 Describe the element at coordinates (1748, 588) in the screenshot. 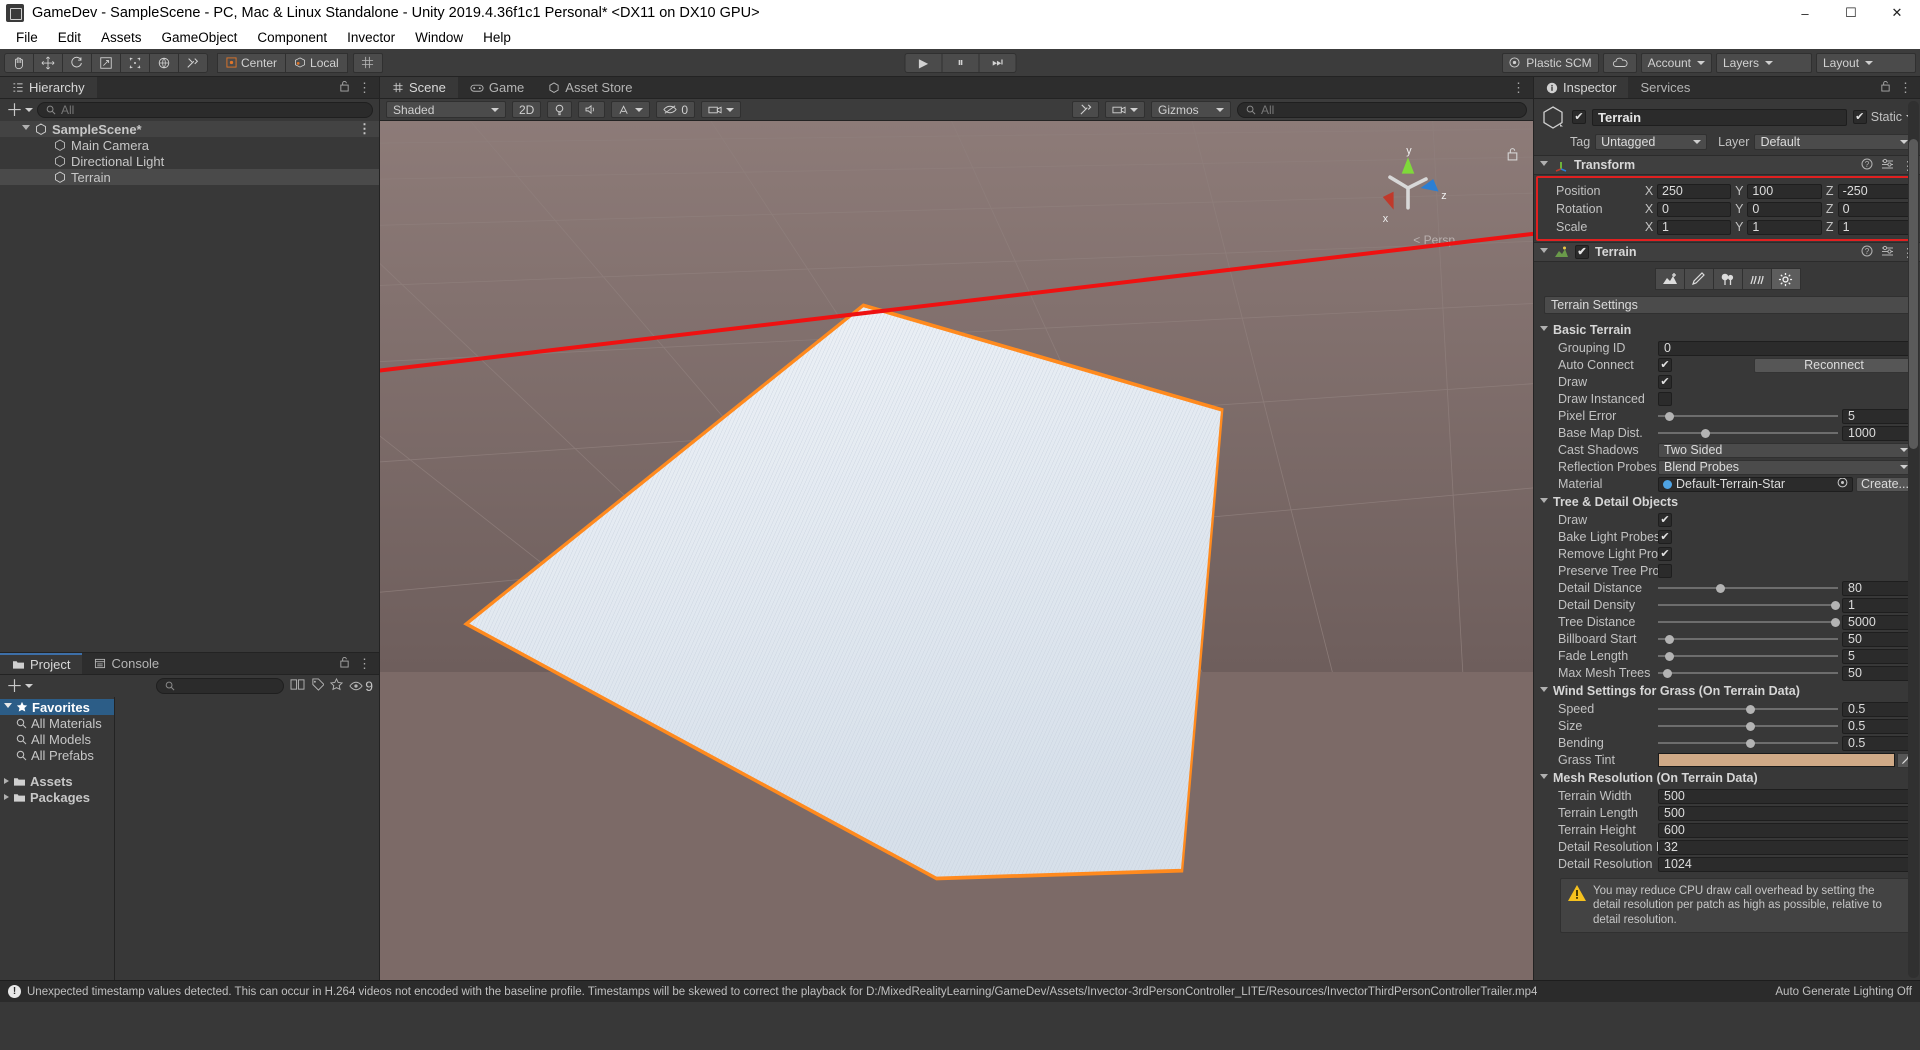

I see `detail-distance-slider` at that location.